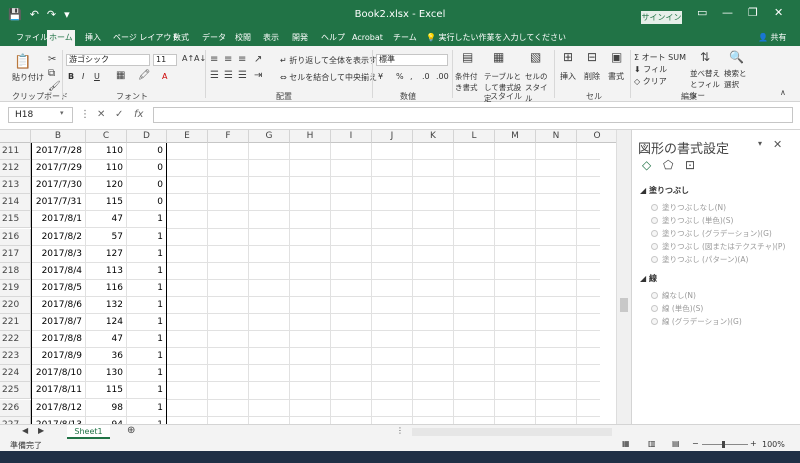  What do you see at coordinates (106, 186) in the screenshot?
I see `grid-cell: 120` at bounding box center [106, 186].